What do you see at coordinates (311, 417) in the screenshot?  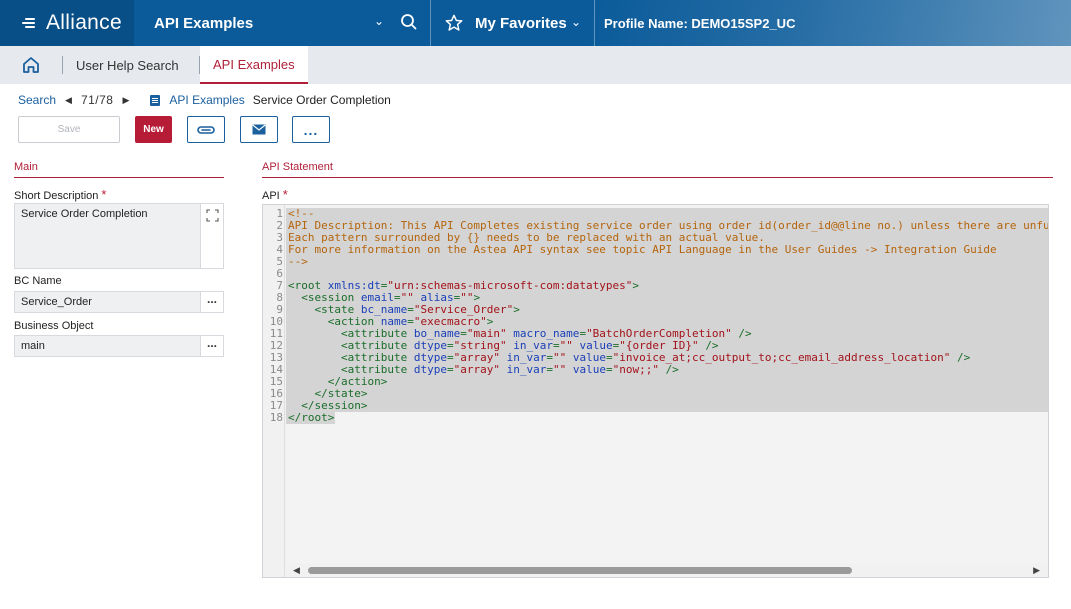 I see `code-line: </root>` at bounding box center [311, 417].